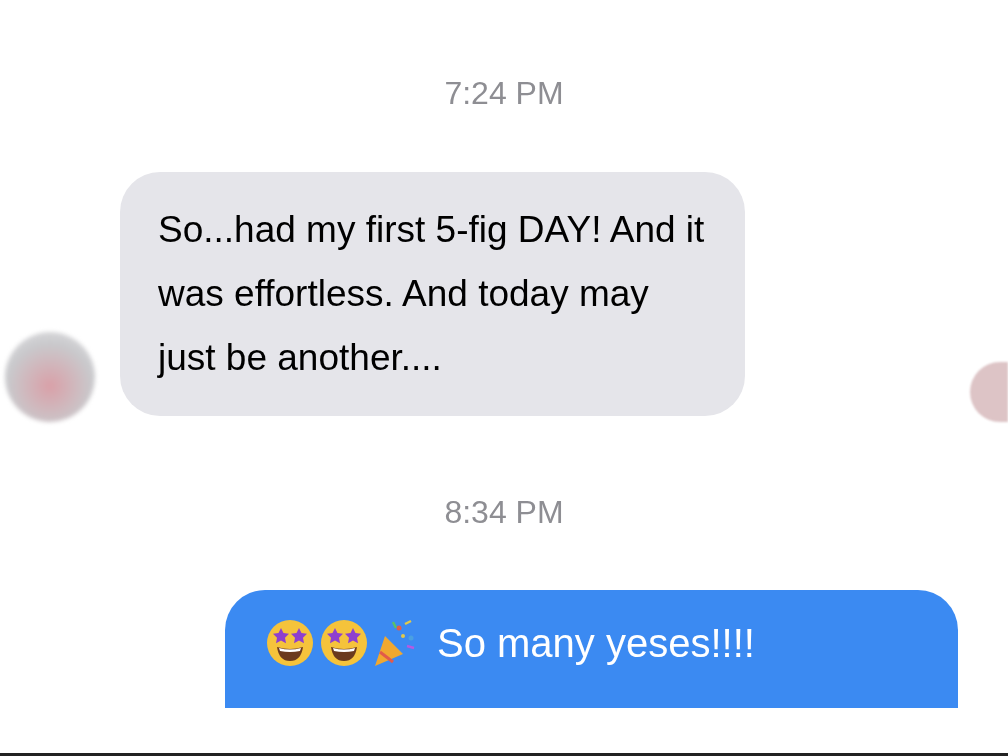  I want to click on party-popper-icon, so click(395, 643).